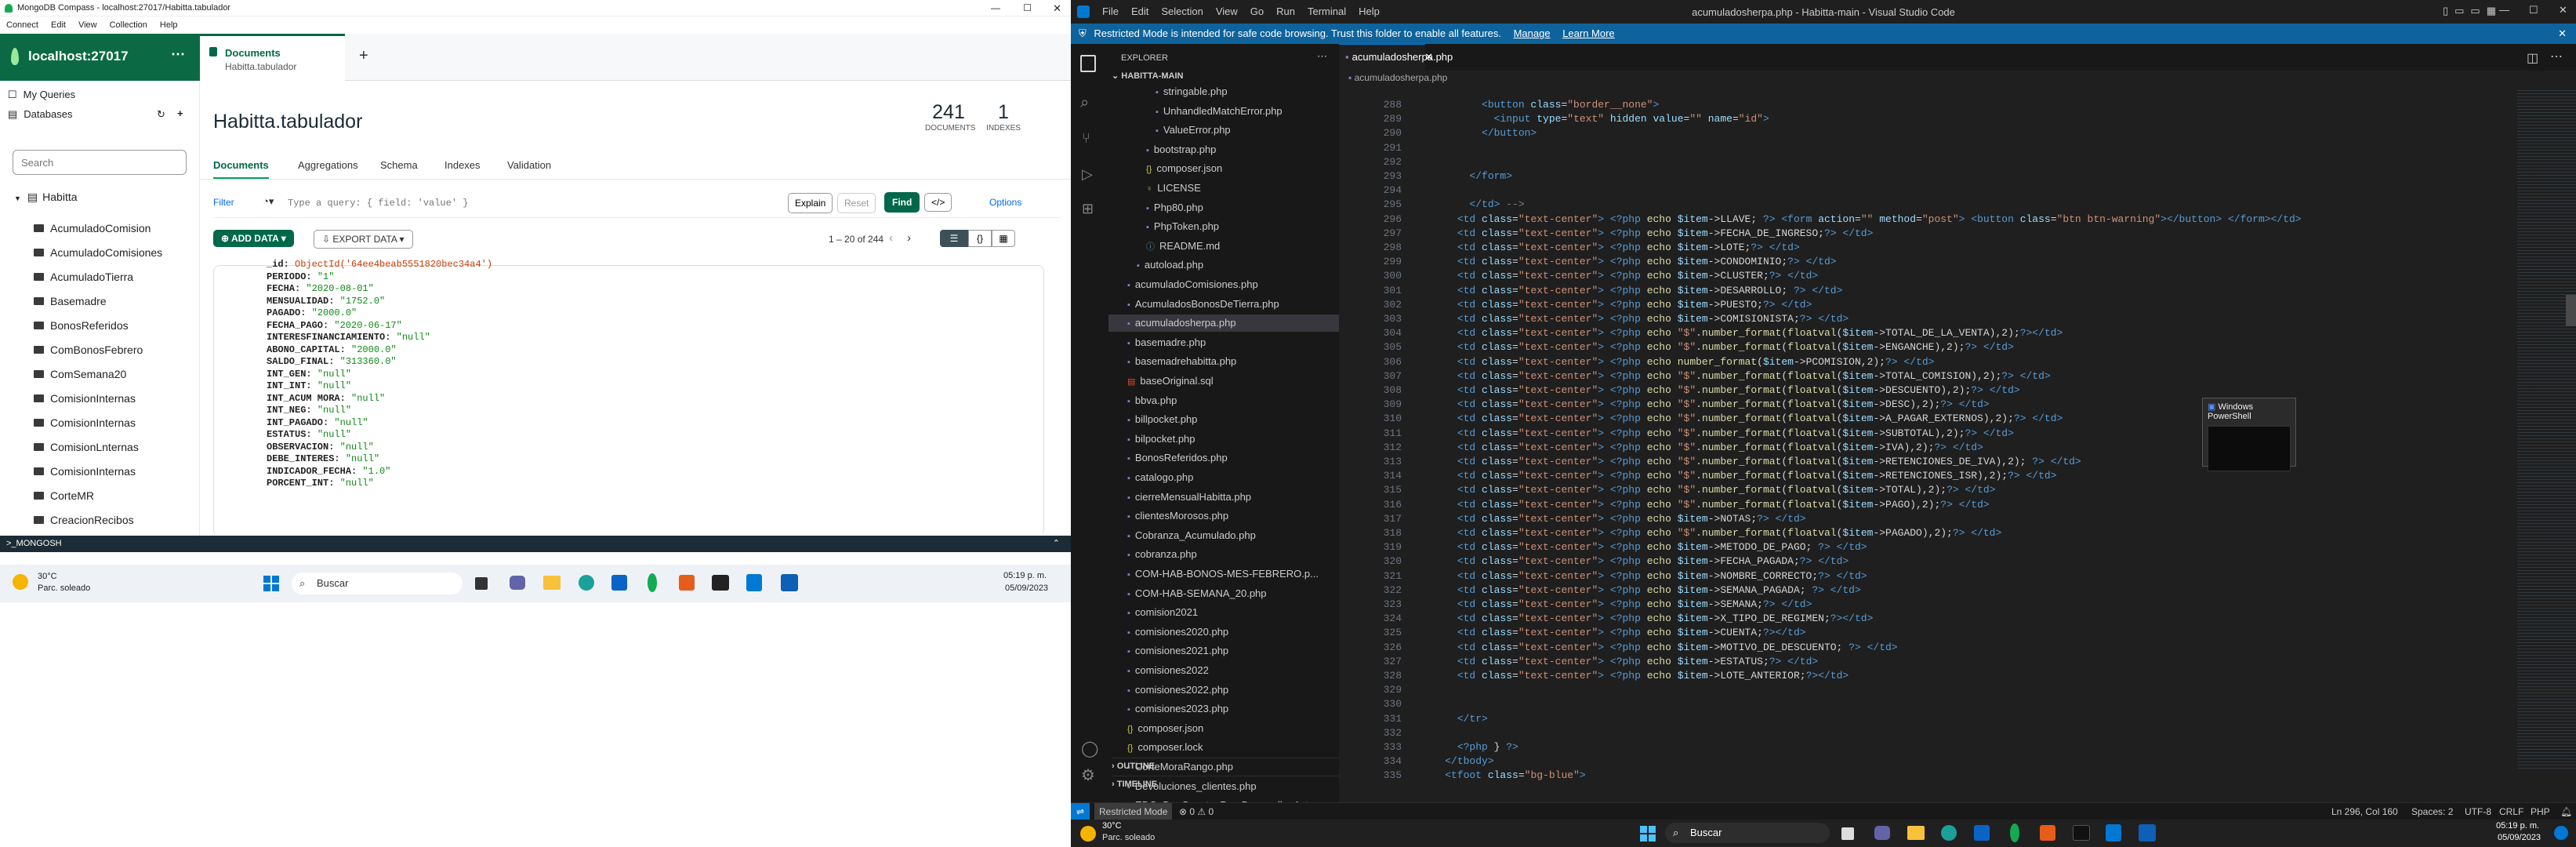 This screenshot has width=2576, height=847. What do you see at coordinates (2556, 56) in the screenshot?
I see `editor-more-icon: ⋯` at bounding box center [2556, 56].